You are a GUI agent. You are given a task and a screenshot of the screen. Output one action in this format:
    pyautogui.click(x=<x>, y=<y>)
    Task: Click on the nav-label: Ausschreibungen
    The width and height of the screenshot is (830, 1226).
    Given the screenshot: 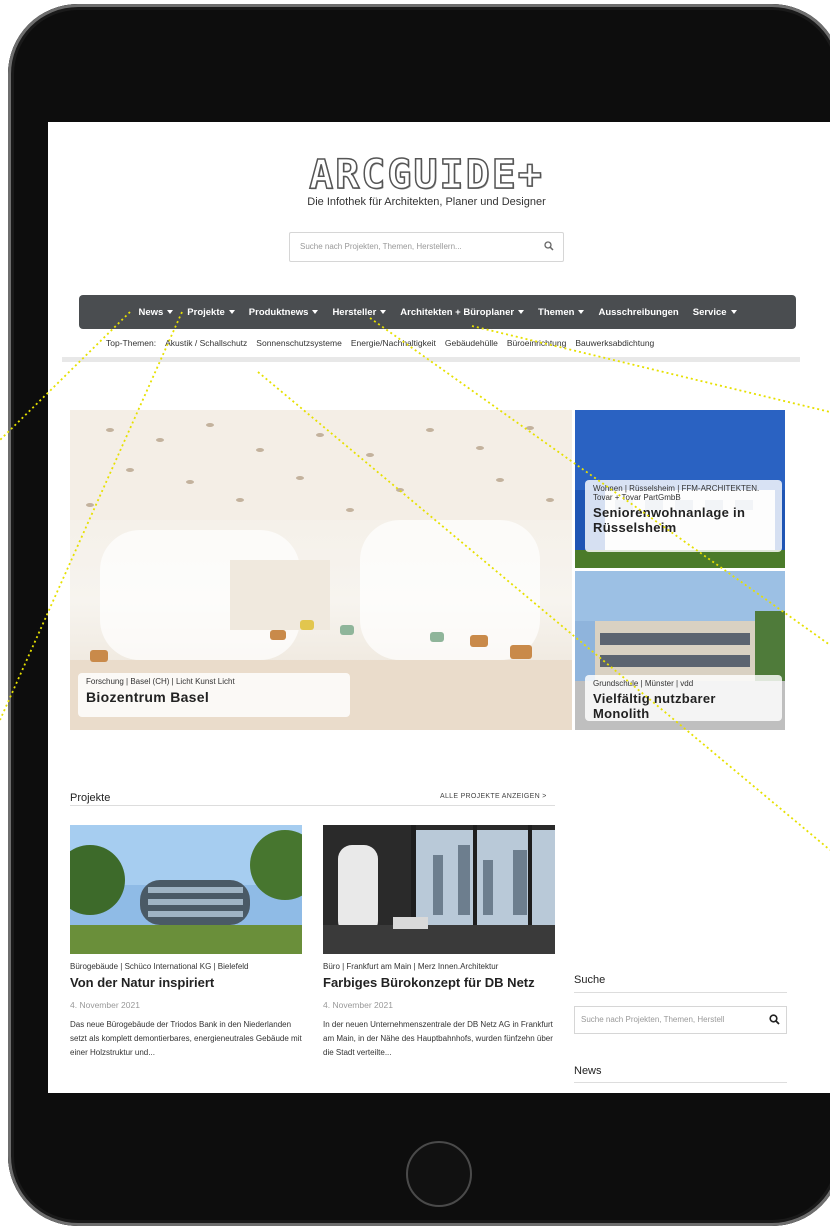 What is the action you would take?
    pyautogui.click(x=638, y=312)
    